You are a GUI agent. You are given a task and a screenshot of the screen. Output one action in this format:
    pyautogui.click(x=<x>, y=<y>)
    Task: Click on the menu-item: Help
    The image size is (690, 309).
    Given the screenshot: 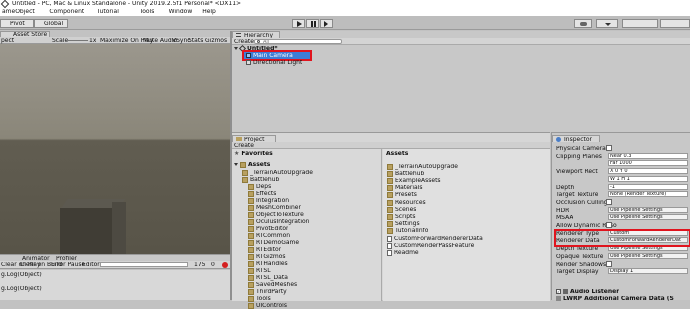 What is the action you would take?
    pyautogui.click(x=209, y=12)
    